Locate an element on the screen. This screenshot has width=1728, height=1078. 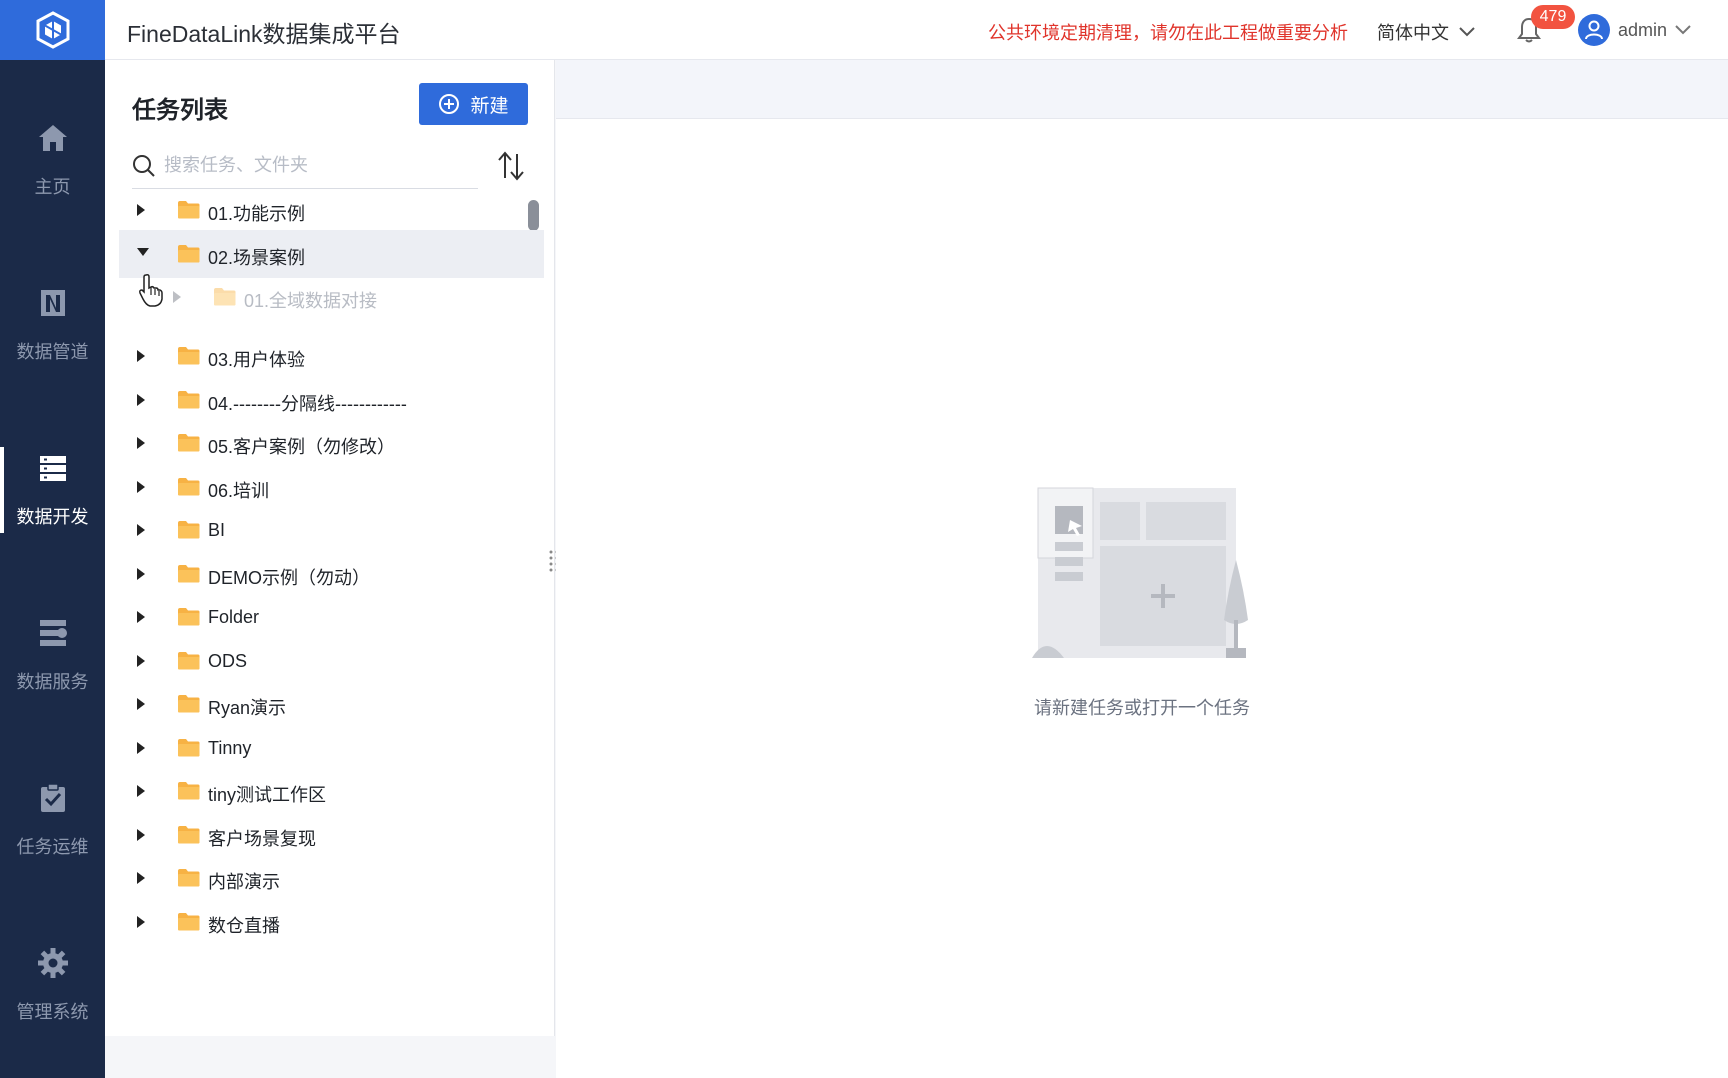
nav-label: 任务运维 is located at coordinates (52, 847).